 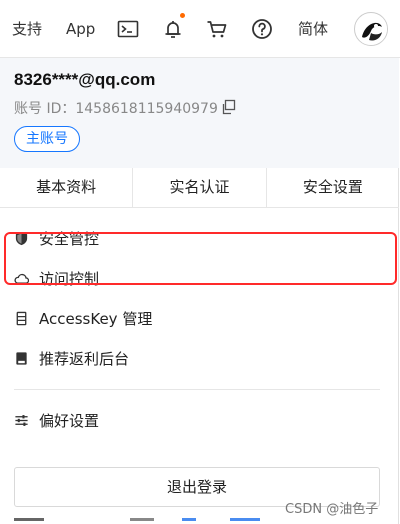 What do you see at coordinates (128, 29) in the screenshot?
I see `terminal-icon` at bounding box center [128, 29].